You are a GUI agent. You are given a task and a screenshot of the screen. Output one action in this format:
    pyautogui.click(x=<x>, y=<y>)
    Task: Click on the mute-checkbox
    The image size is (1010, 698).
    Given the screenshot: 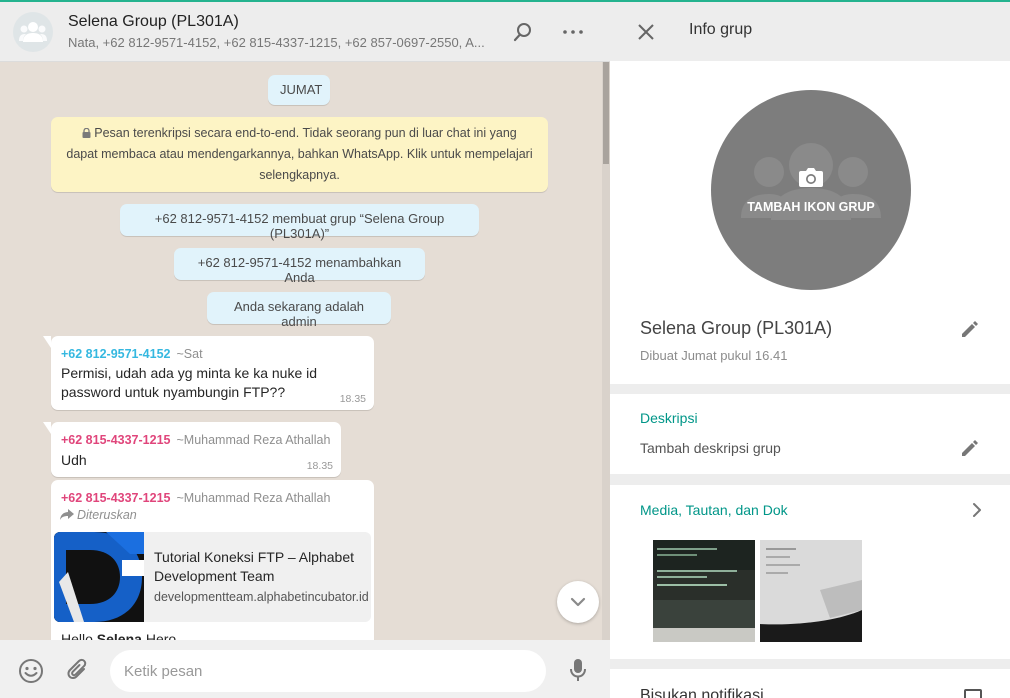 What is the action you would take?
    pyautogui.click(x=973, y=693)
    